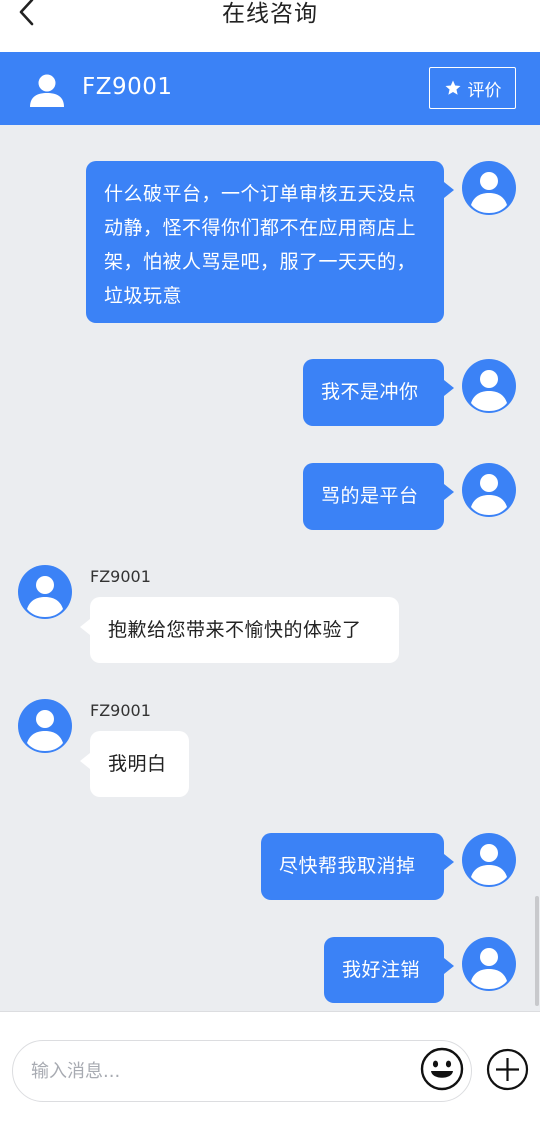  Describe the element at coordinates (384, 970) in the screenshot. I see `message-bubble-outgoing: 我好注销` at that location.